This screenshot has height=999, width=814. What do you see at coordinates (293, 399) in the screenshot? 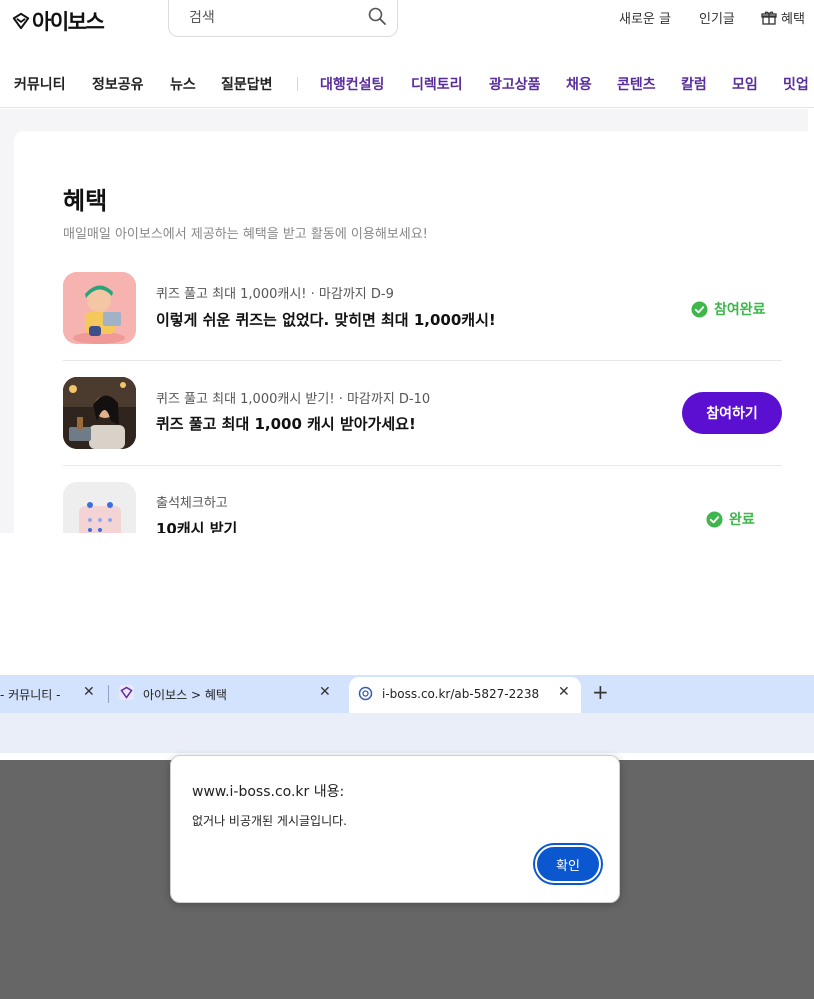
I see `benefit-meta-2: 퀴즈 풀고 최대 1,000캐시 받기! · 마감까지 D-10` at bounding box center [293, 399].